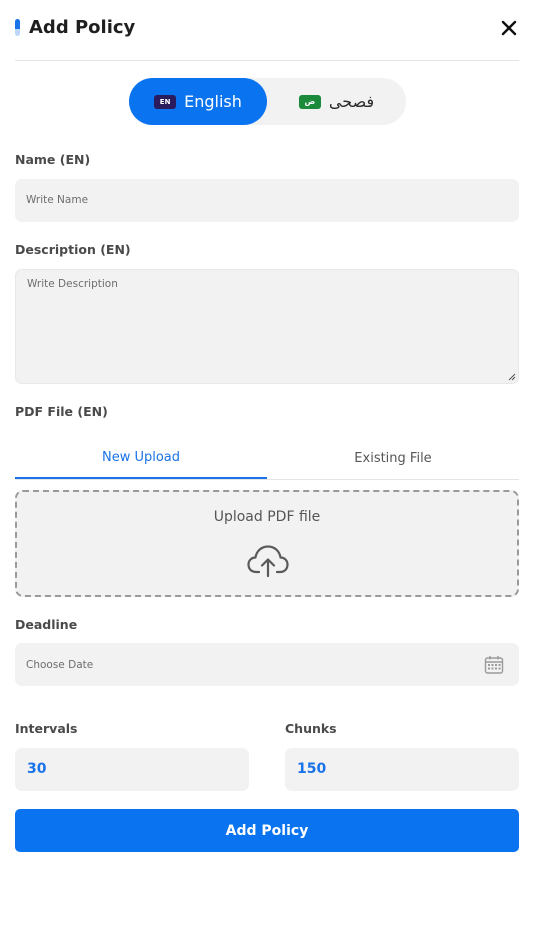 The height and width of the screenshot is (941, 533). I want to click on deadline-date-input: Choose Date, so click(267, 664).